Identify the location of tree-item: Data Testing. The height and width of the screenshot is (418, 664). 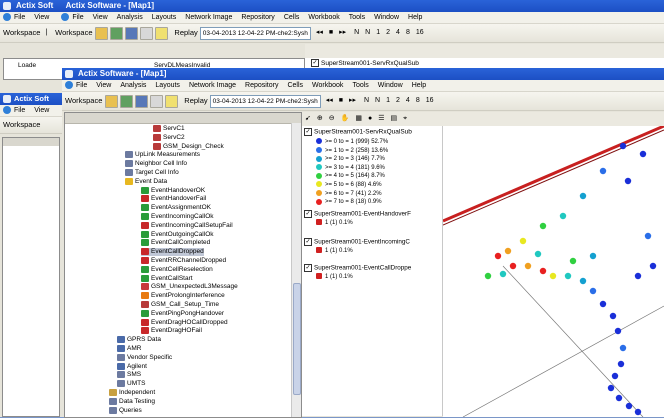
(132, 401).